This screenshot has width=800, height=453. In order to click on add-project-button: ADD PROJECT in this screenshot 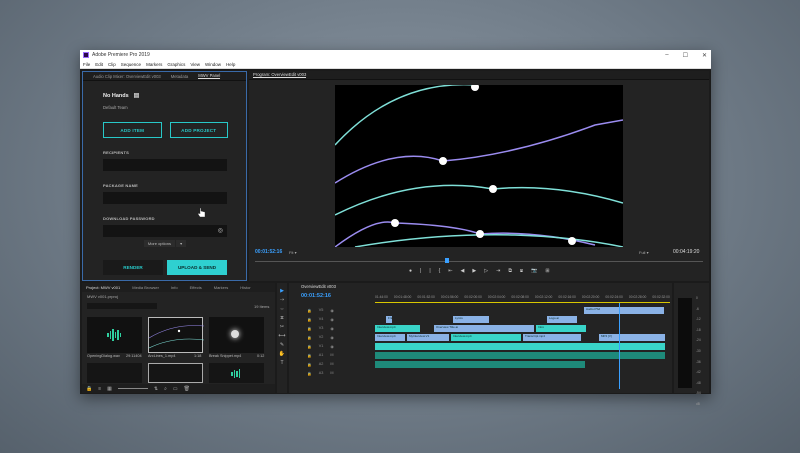, I will do `click(198, 130)`.